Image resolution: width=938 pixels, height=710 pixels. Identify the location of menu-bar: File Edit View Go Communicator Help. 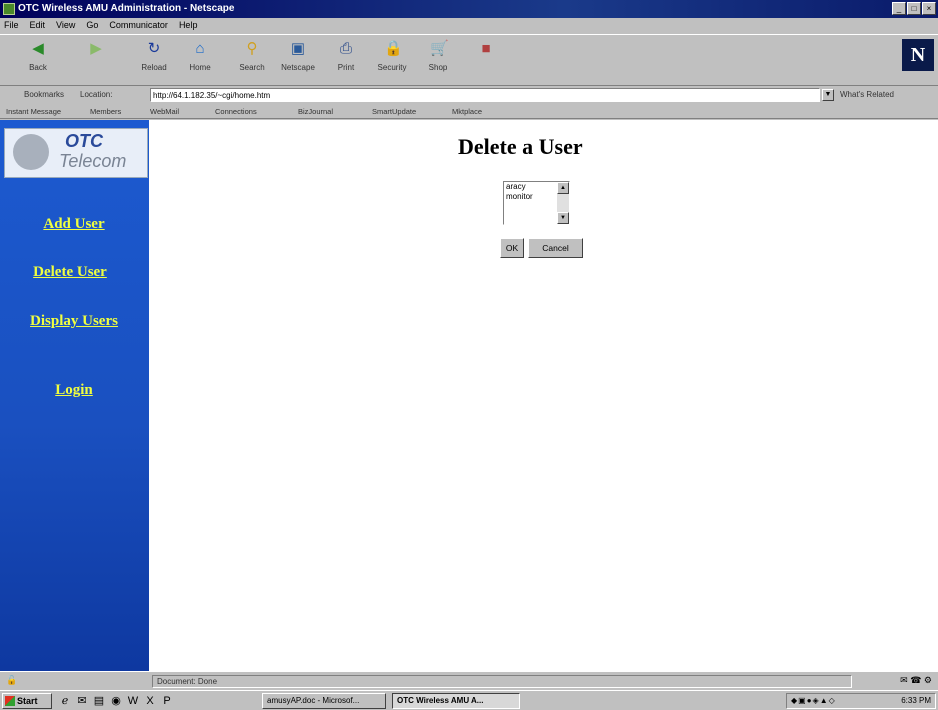
(469, 25).